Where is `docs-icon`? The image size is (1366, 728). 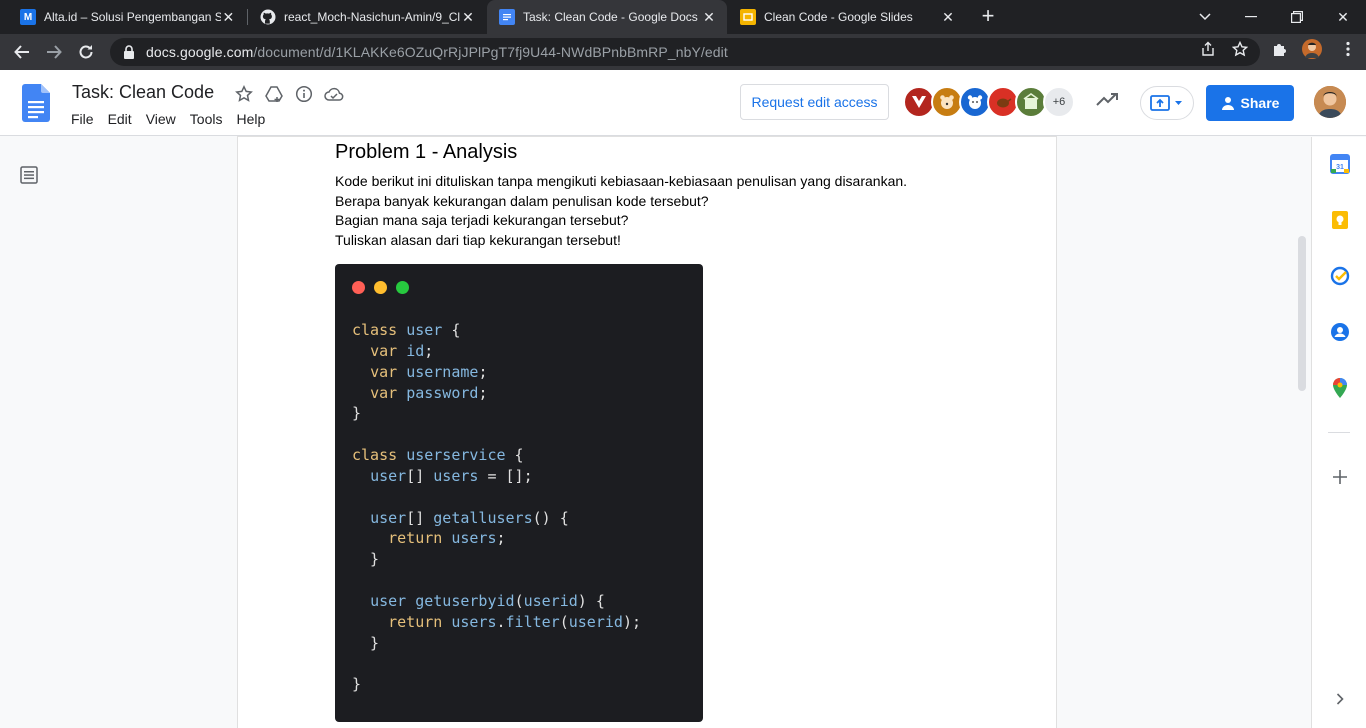 docs-icon is located at coordinates (507, 17).